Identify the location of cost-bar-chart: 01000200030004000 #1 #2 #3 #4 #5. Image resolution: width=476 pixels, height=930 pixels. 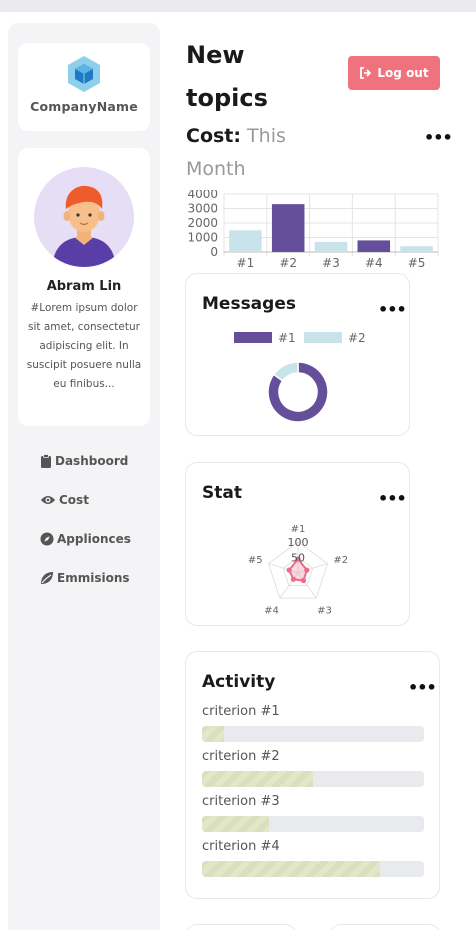
(313, 229).